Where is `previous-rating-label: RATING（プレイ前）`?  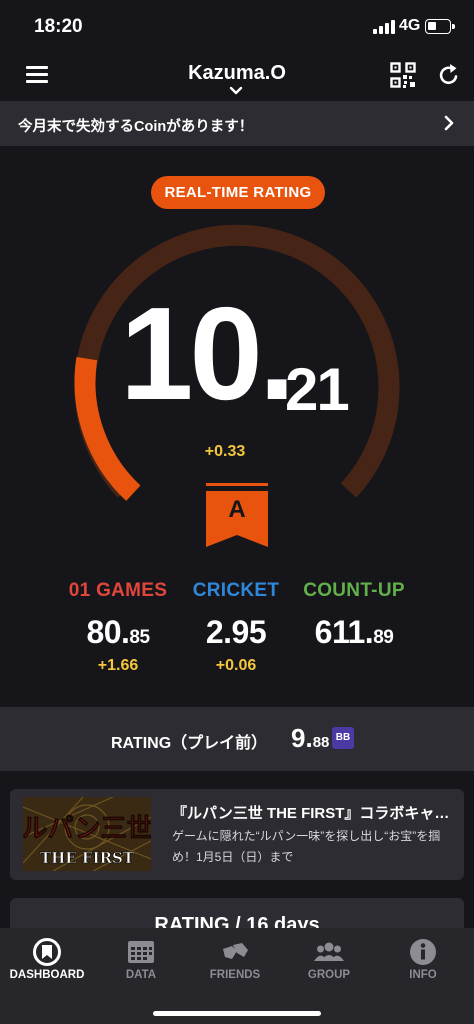
previous-rating-label: RATING（プレイ前） is located at coordinates (189, 743).